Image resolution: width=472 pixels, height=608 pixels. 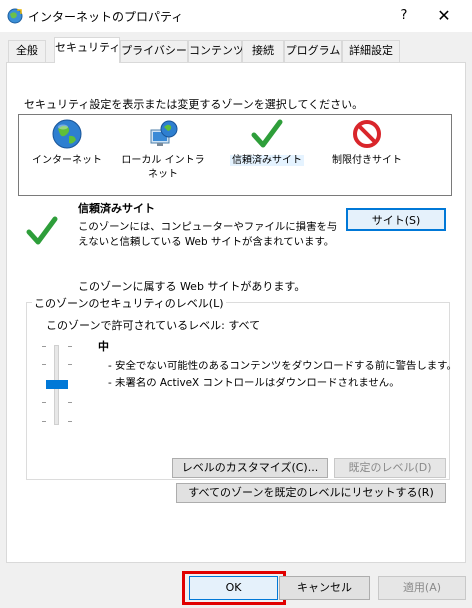 What do you see at coordinates (129, 303) in the screenshot?
I see `security-level-group-label: このゾーンのセキュリティのレベル(L)` at bounding box center [129, 303].